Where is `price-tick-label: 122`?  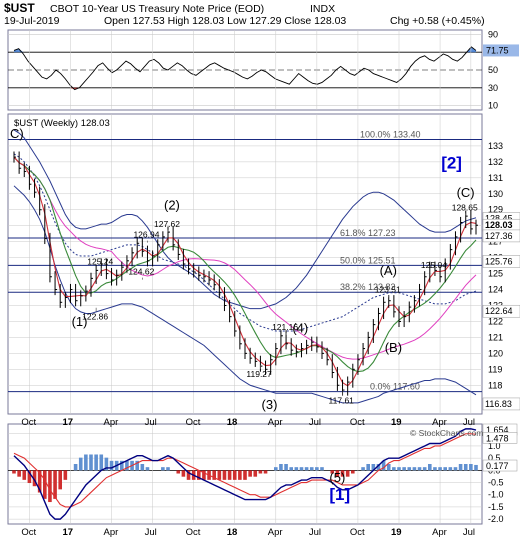
price-tick-label: 122 is located at coordinates (495, 321).